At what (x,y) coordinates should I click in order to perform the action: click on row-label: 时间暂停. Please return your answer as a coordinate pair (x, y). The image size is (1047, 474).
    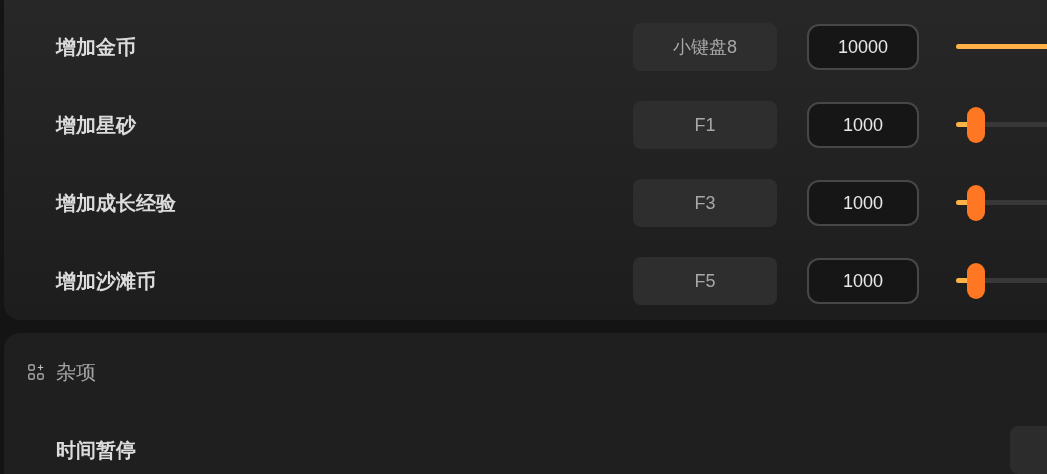
    Looking at the image, I should click on (96, 450).